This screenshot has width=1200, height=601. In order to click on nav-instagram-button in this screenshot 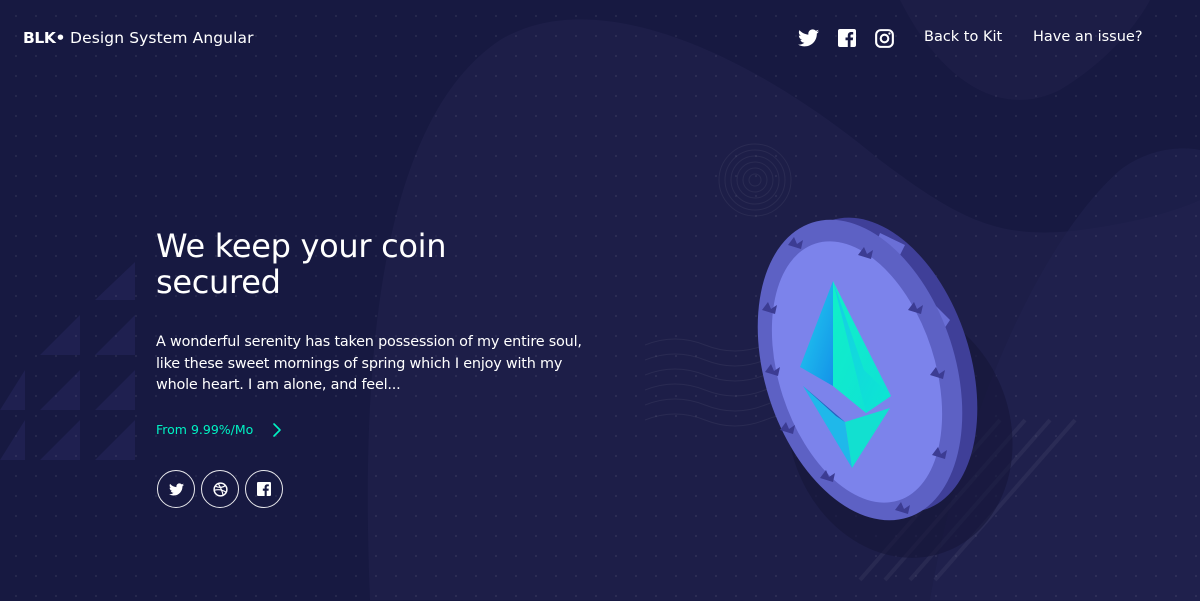, I will do `click(884, 38)`.